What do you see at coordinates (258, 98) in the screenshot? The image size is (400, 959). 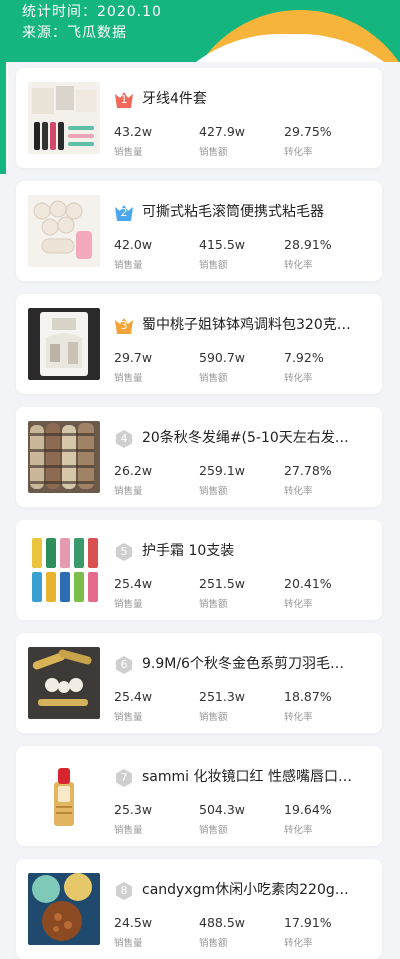 I see `product-title: 牙线4件套` at bounding box center [258, 98].